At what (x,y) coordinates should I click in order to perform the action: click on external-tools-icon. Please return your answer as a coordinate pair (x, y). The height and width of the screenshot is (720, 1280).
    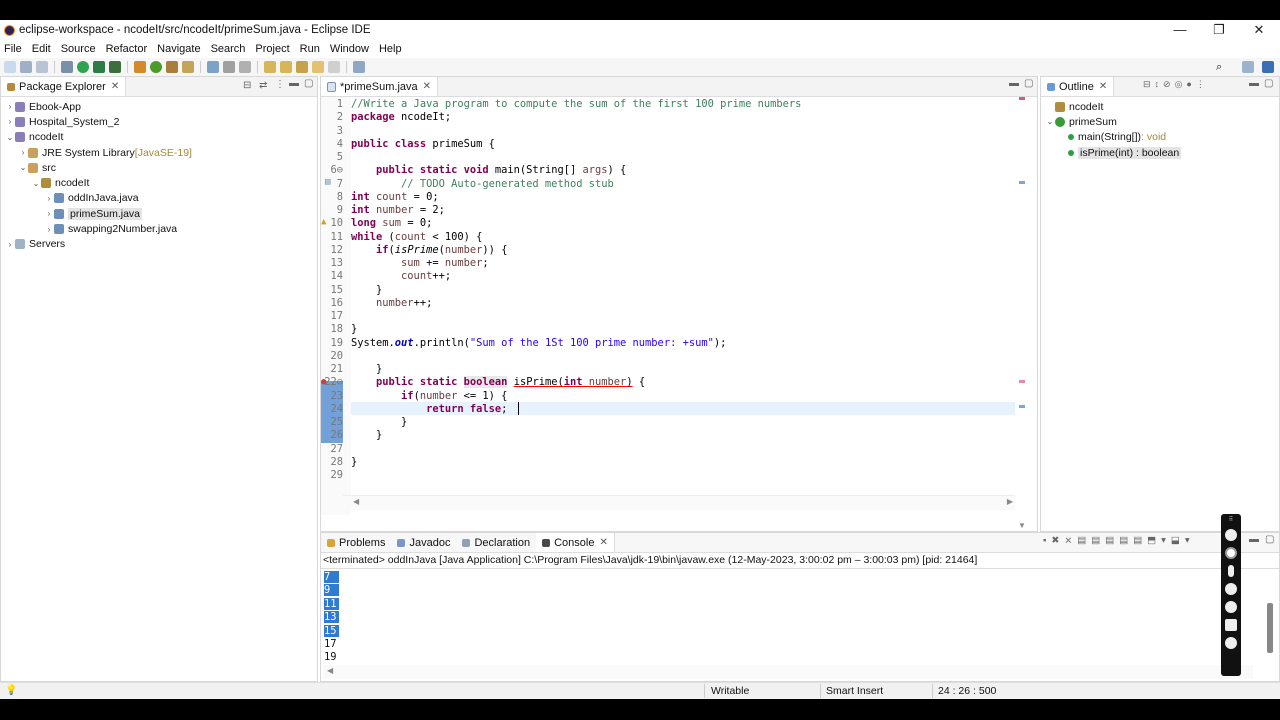
    Looking at the image, I should click on (115, 67).